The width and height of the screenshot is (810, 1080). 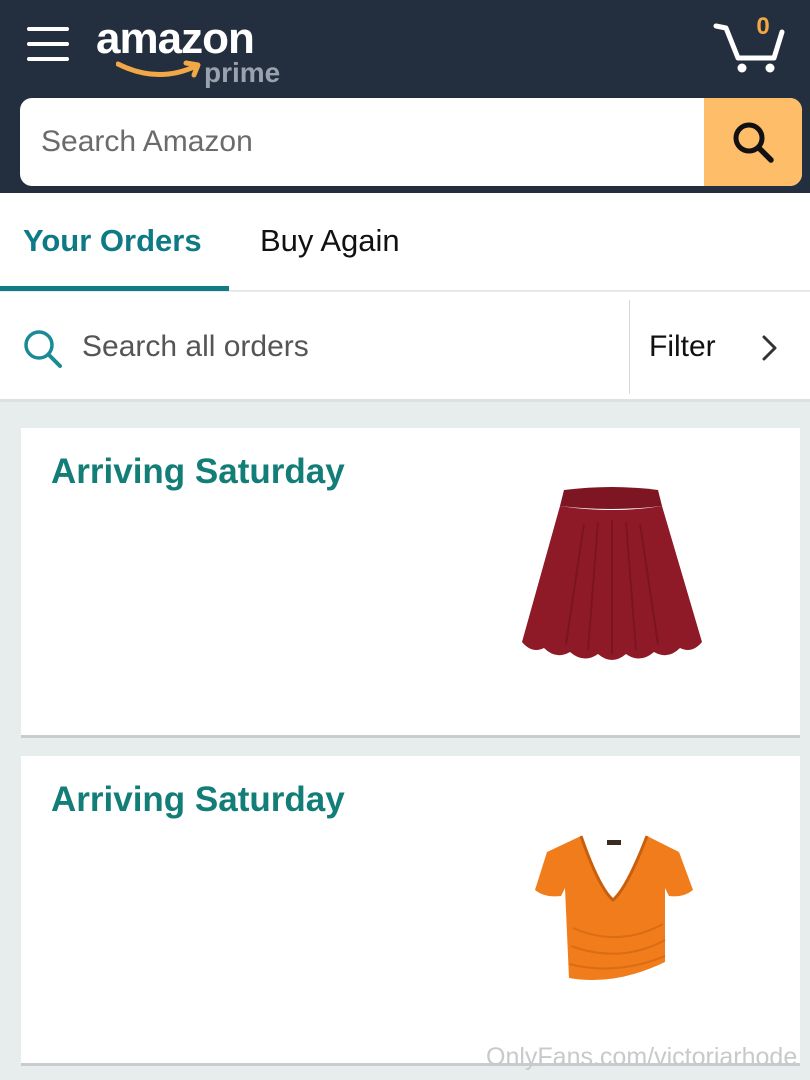 What do you see at coordinates (43, 349) in the screenshot?
I see `search-orders-icon` at bounding box center [43, 349].